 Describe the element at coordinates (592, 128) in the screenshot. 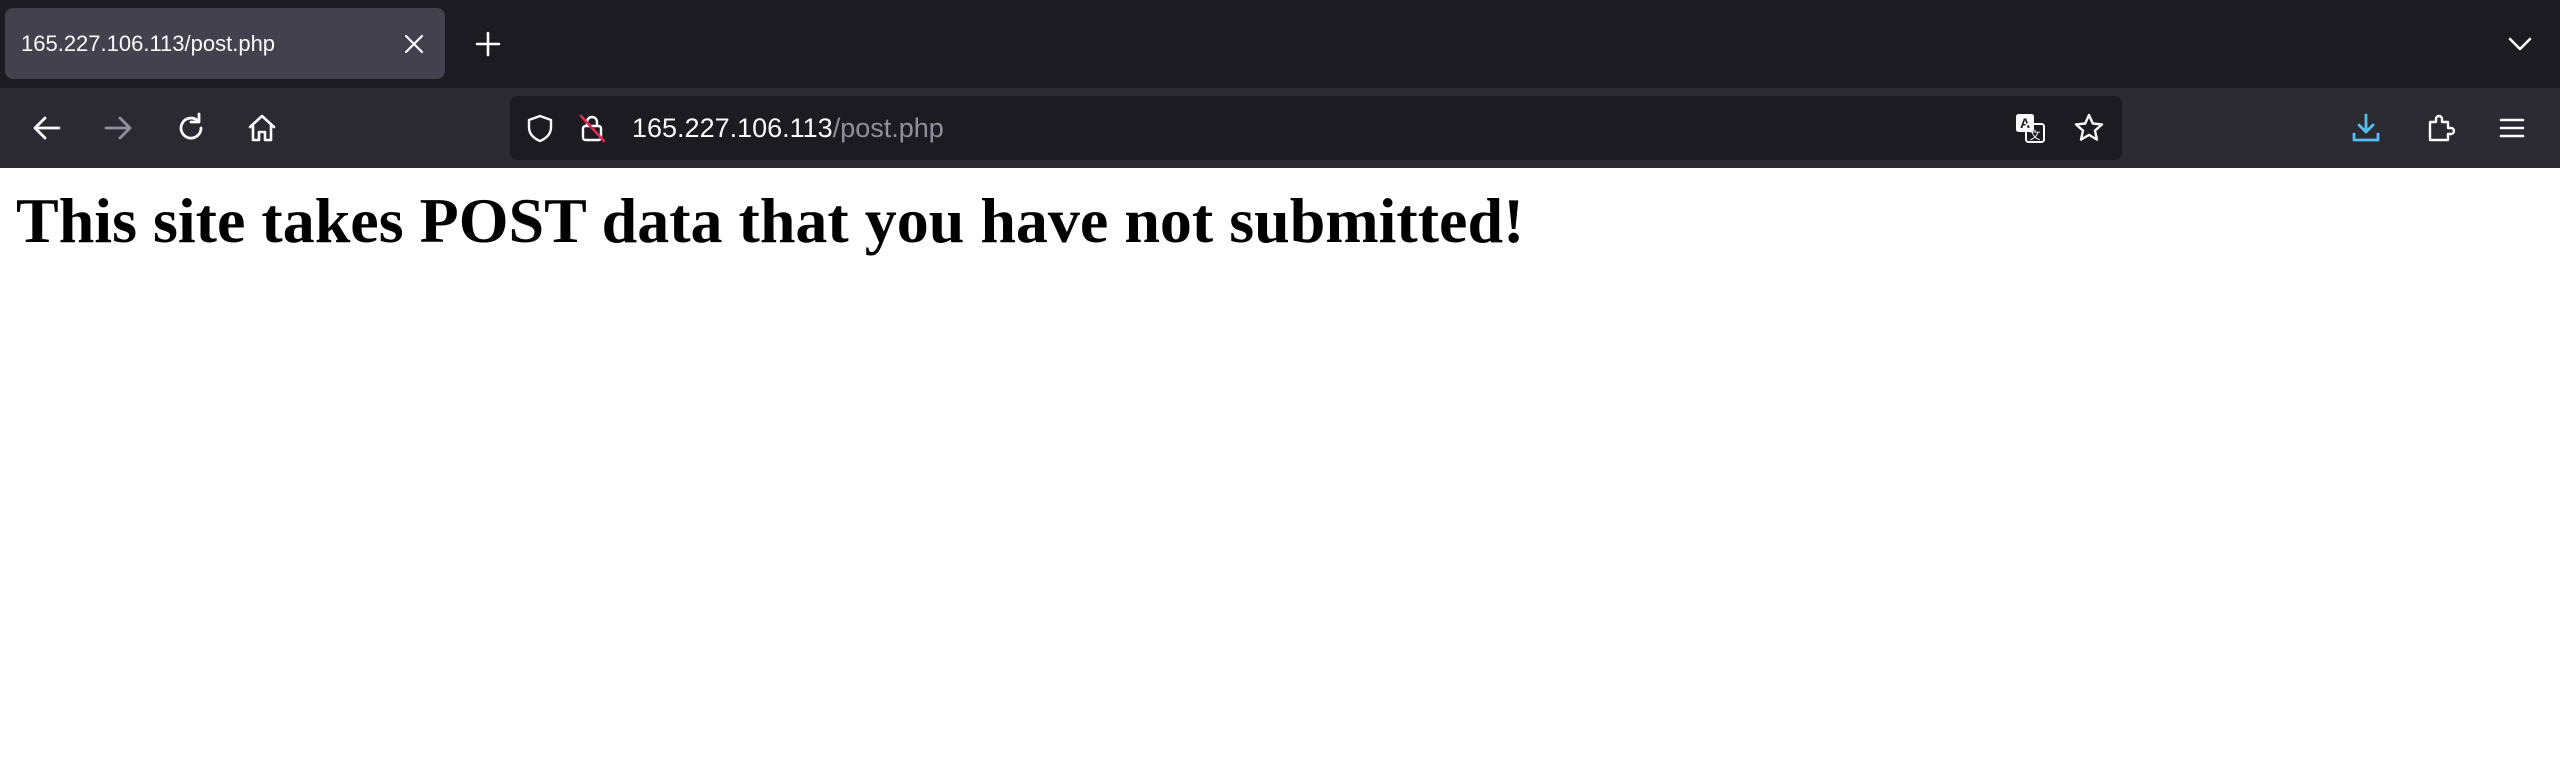

I see `lock-crossed-icon` at that location.